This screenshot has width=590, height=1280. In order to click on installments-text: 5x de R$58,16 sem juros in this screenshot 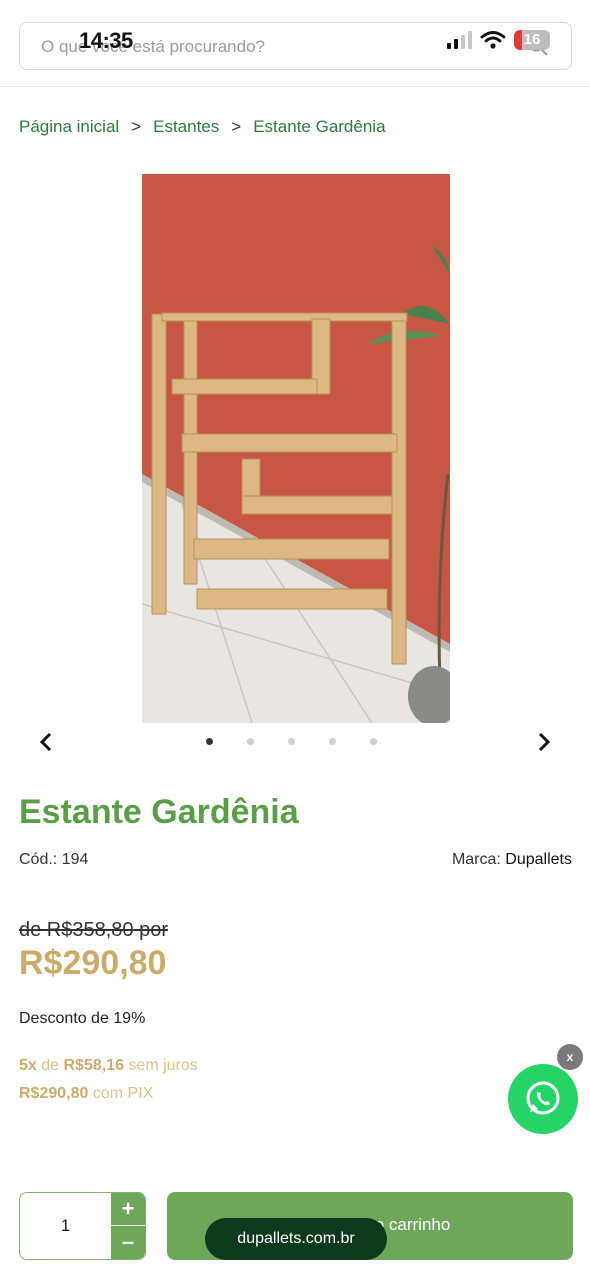, I will do `click(108, 1066)`.